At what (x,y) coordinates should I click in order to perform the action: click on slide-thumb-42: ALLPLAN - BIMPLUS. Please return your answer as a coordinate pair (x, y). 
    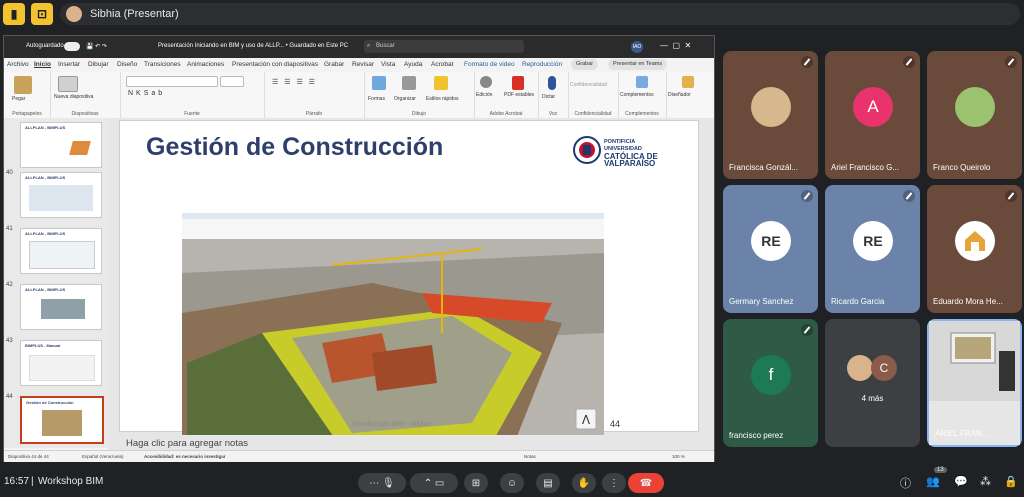
    Looking at the image, I should click on (61, 307).